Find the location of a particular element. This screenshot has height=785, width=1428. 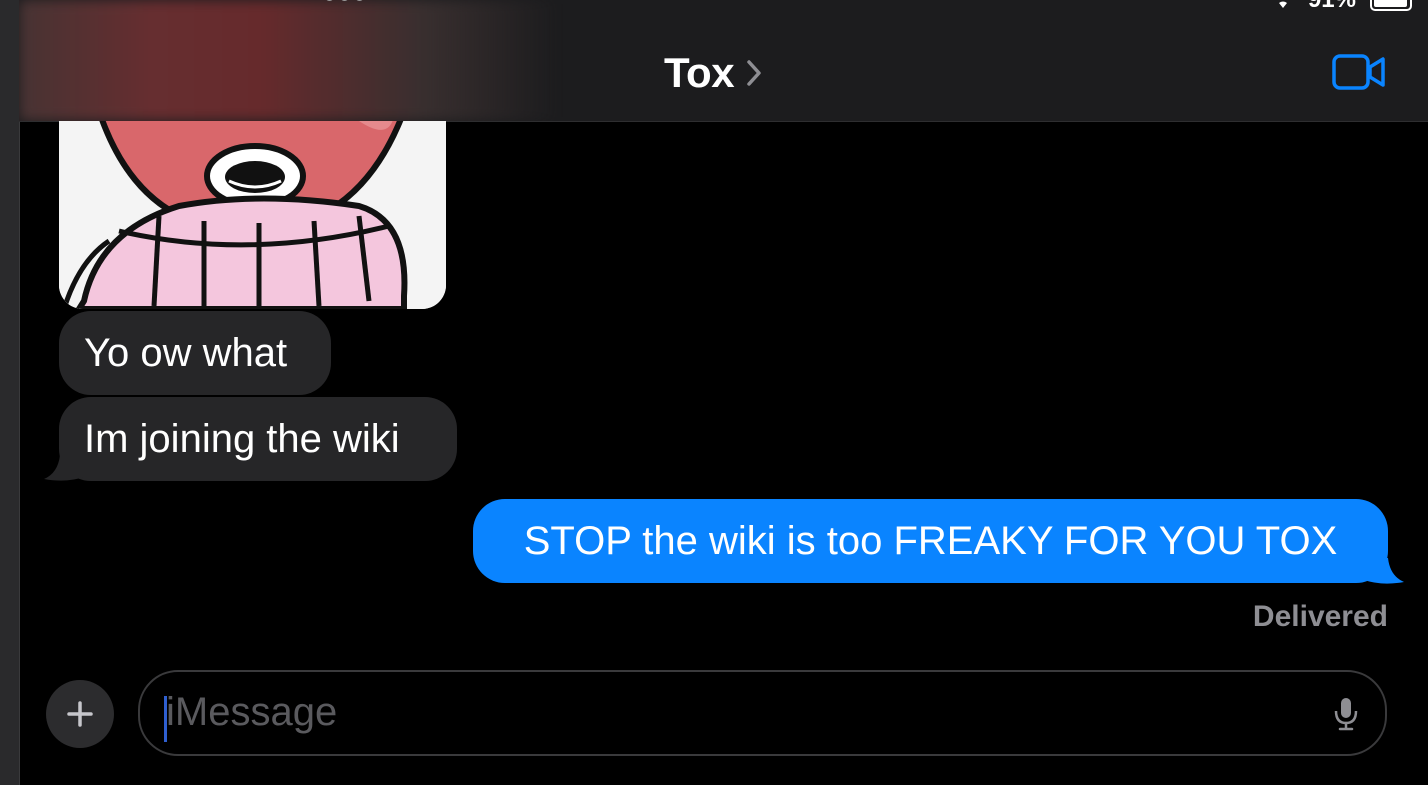

outgoing-message: STOP the wiki is too FREAKY FOR YOU TOX is located at coordinates (930, 541).